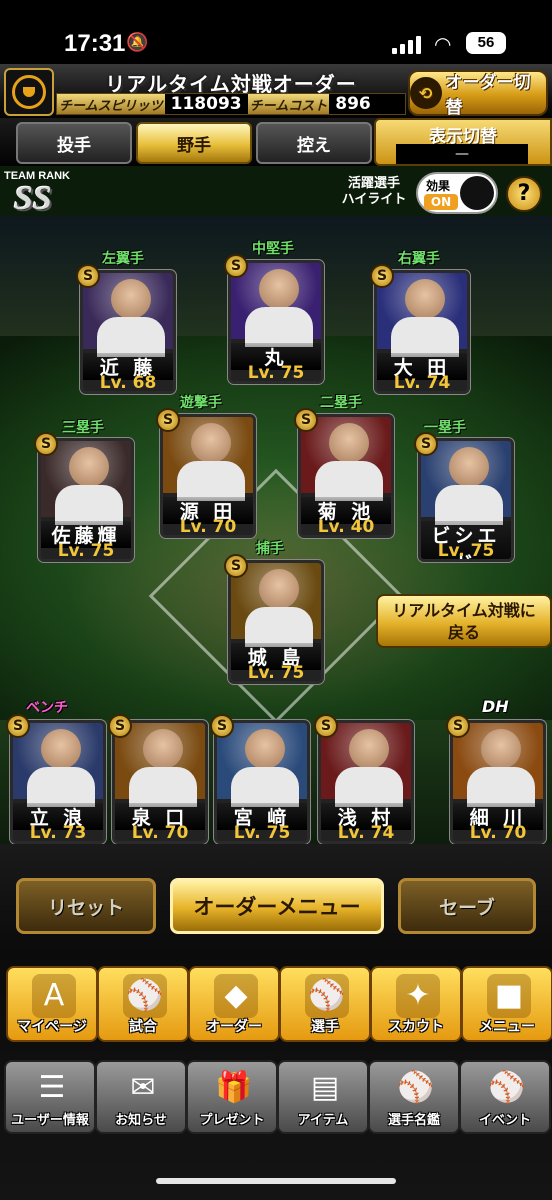  I want to click on nav-scout-button: ✦ スカウト, so click(416, 1004).